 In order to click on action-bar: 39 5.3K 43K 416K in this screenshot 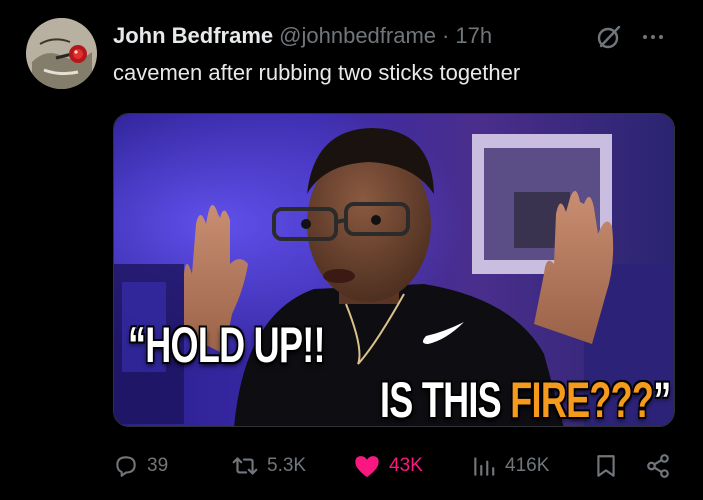, I will do `click(394, 466)`.